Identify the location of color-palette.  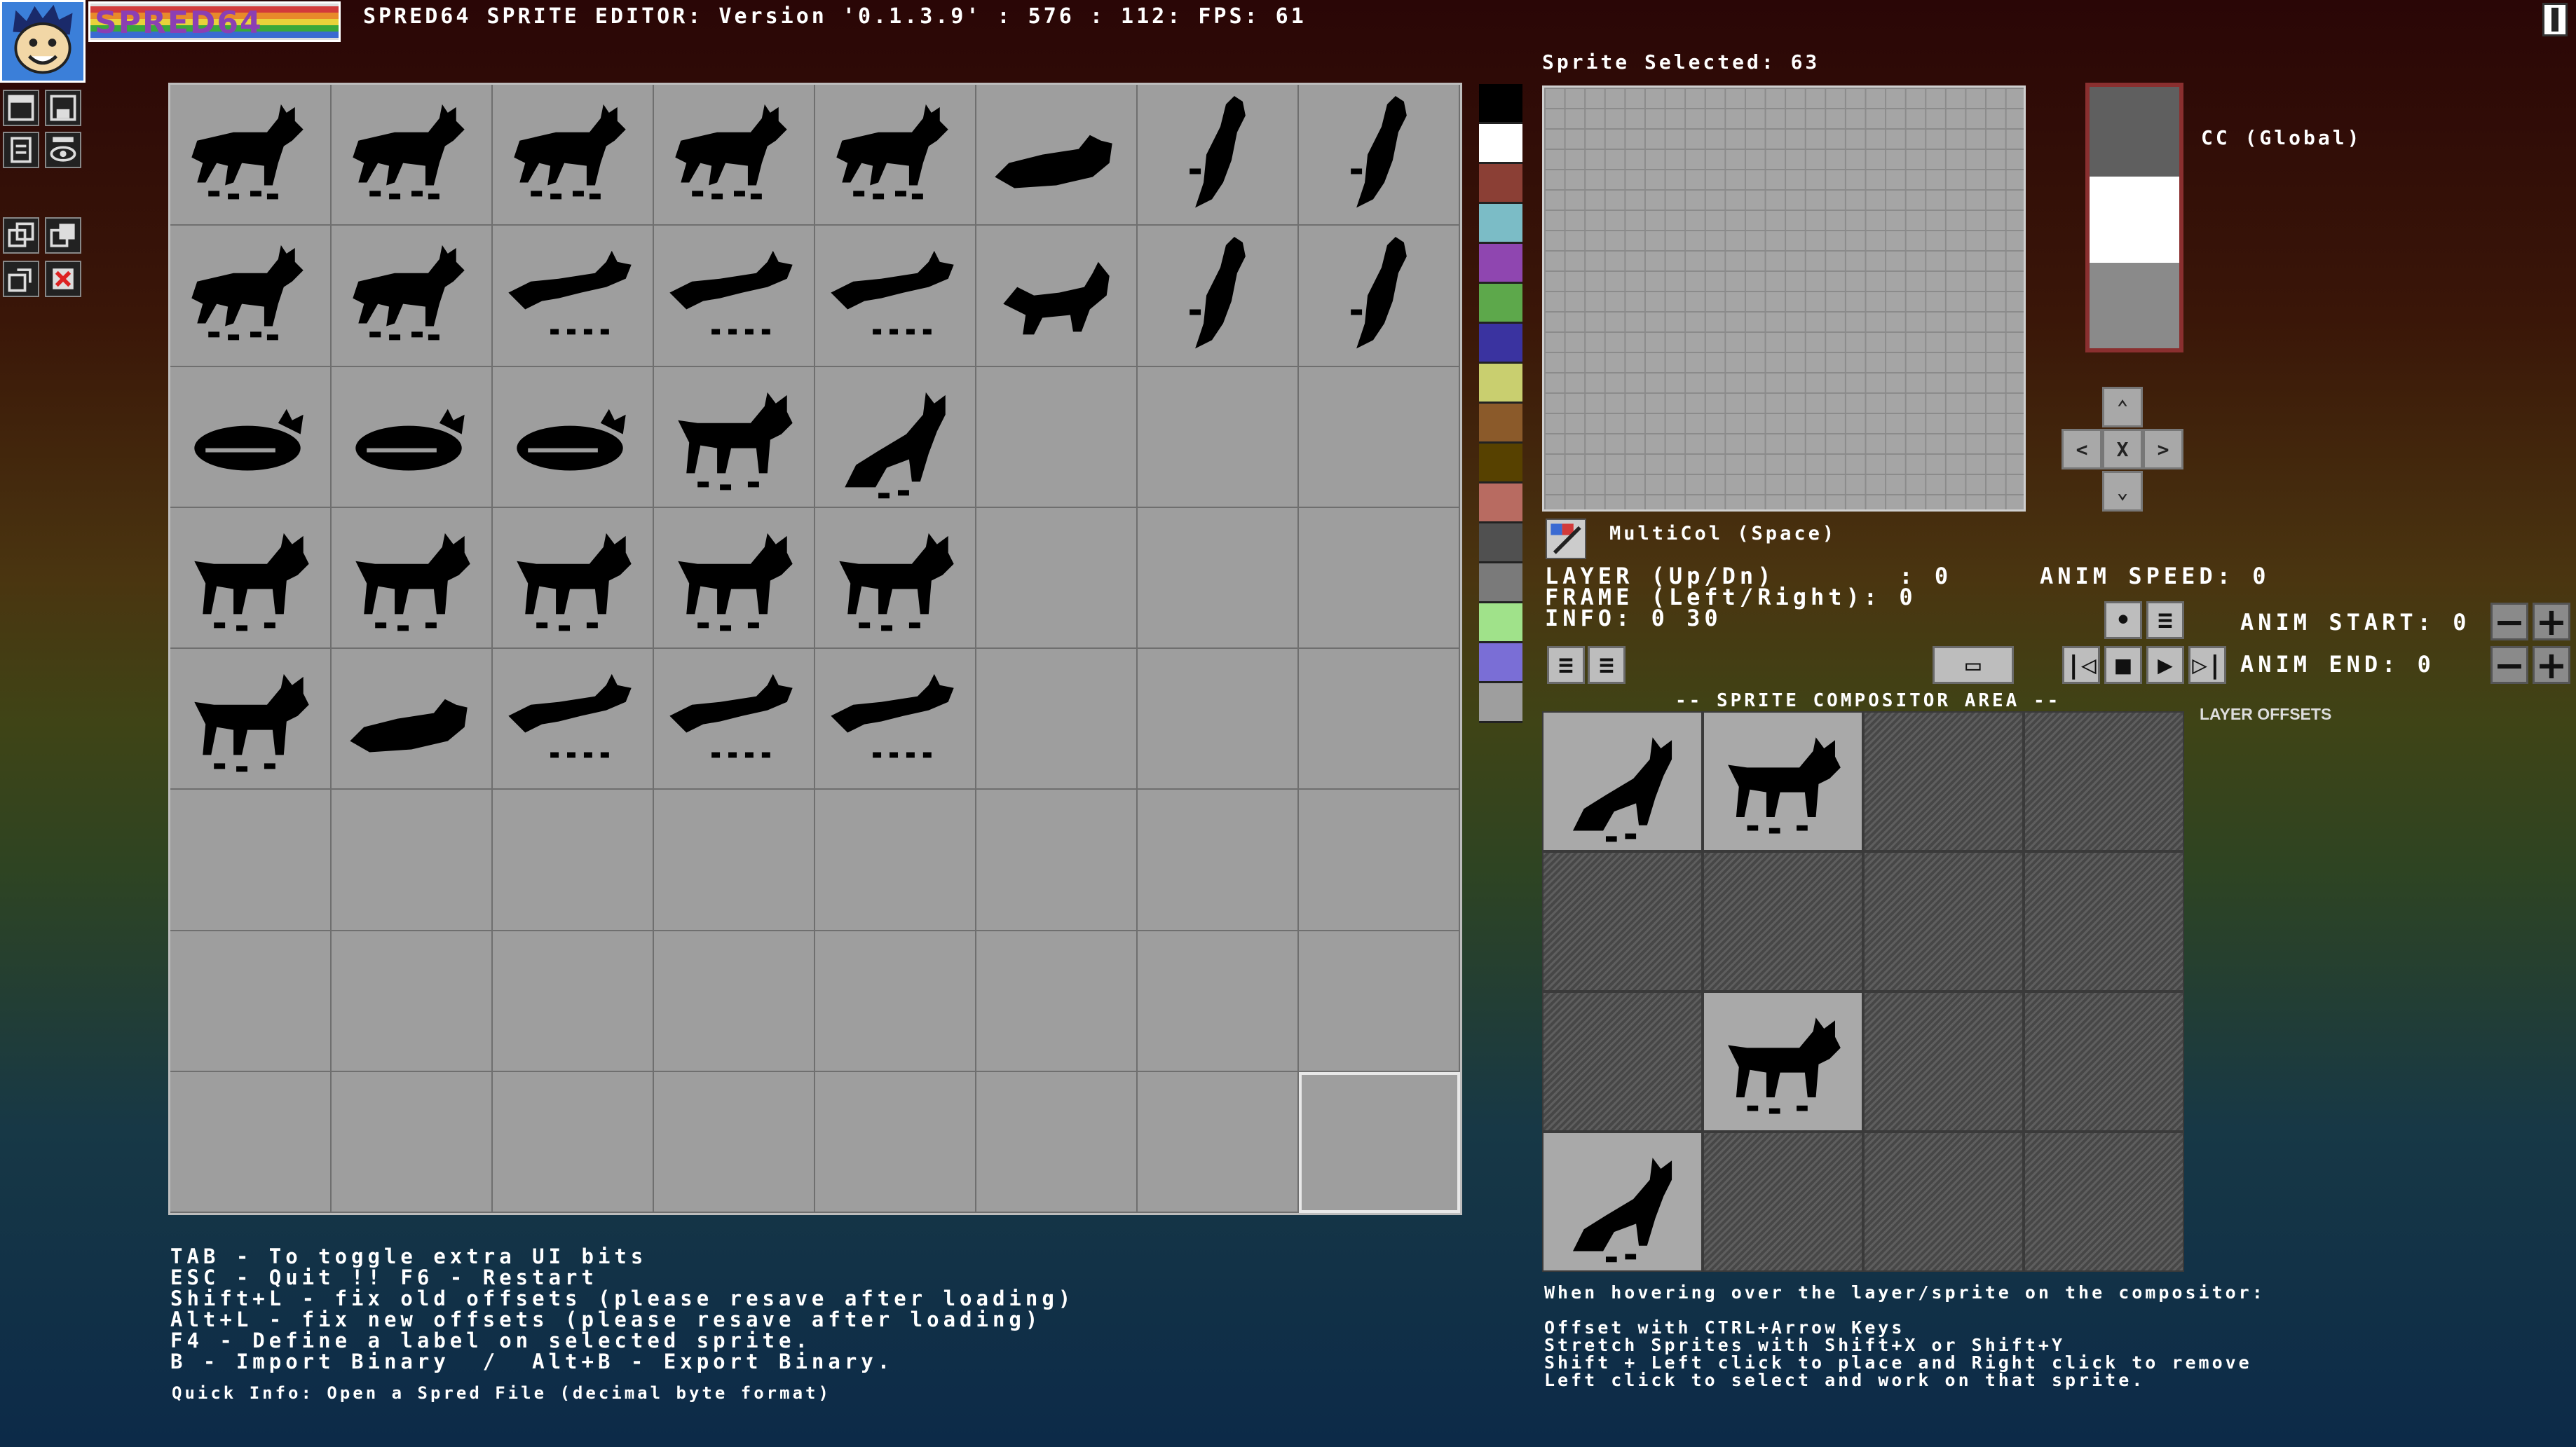
(1501, 403).